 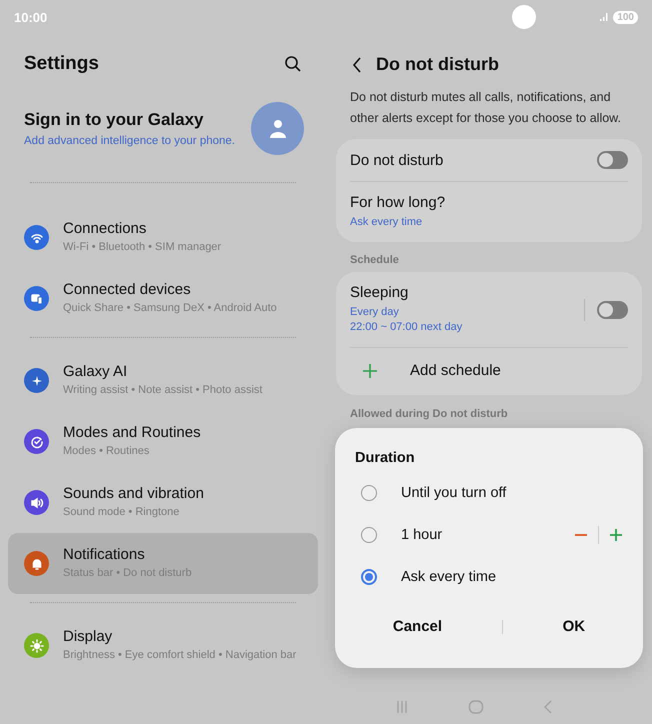 I want to click on settings-item: Connected devices Quick Share • Samsung DeX • Android Auto, so click(x=163, y=298).